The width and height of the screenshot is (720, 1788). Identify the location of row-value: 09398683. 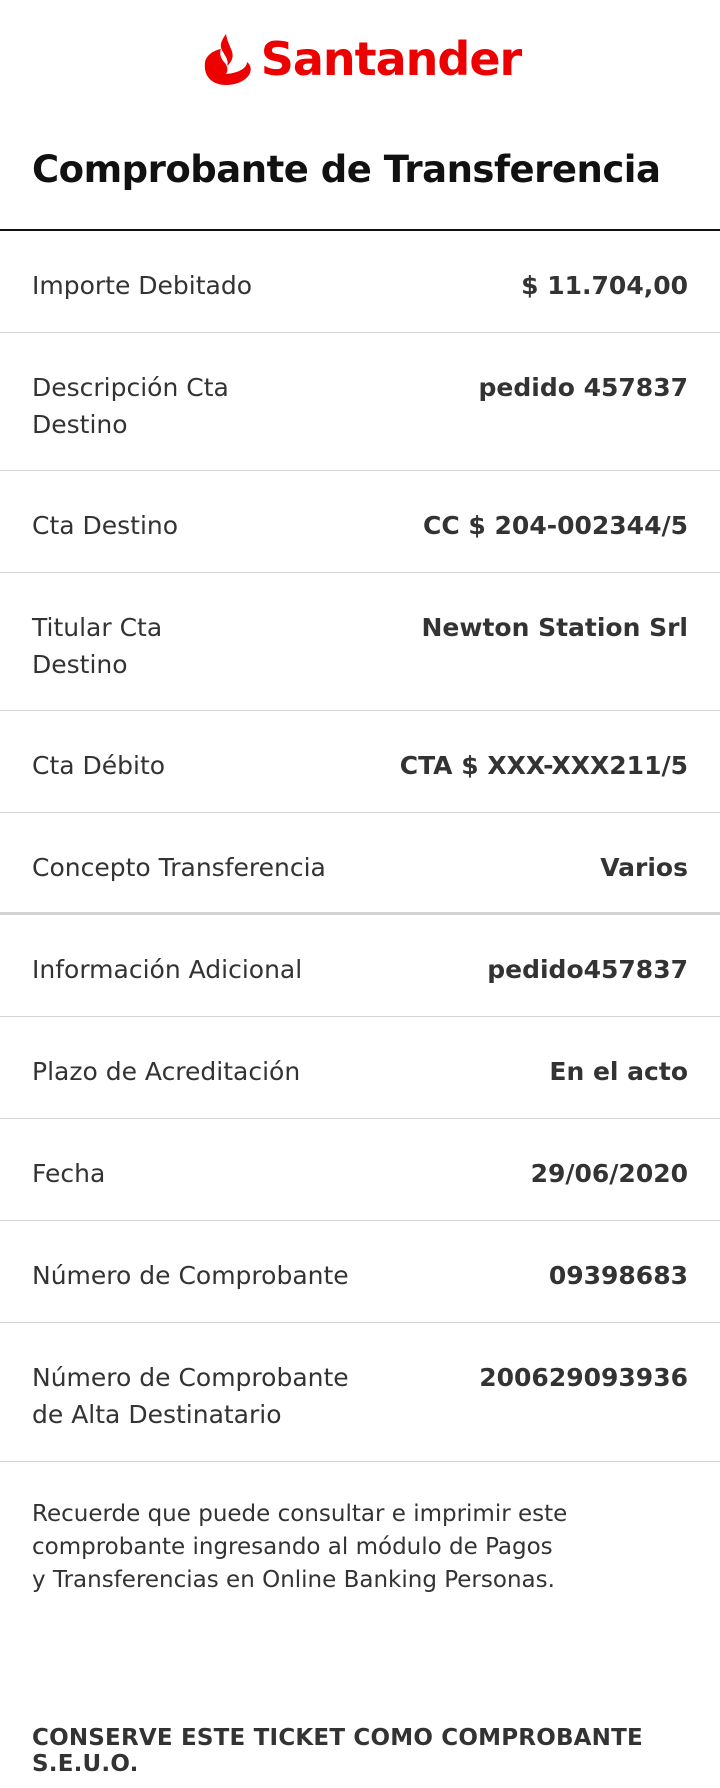
(618, 1275).